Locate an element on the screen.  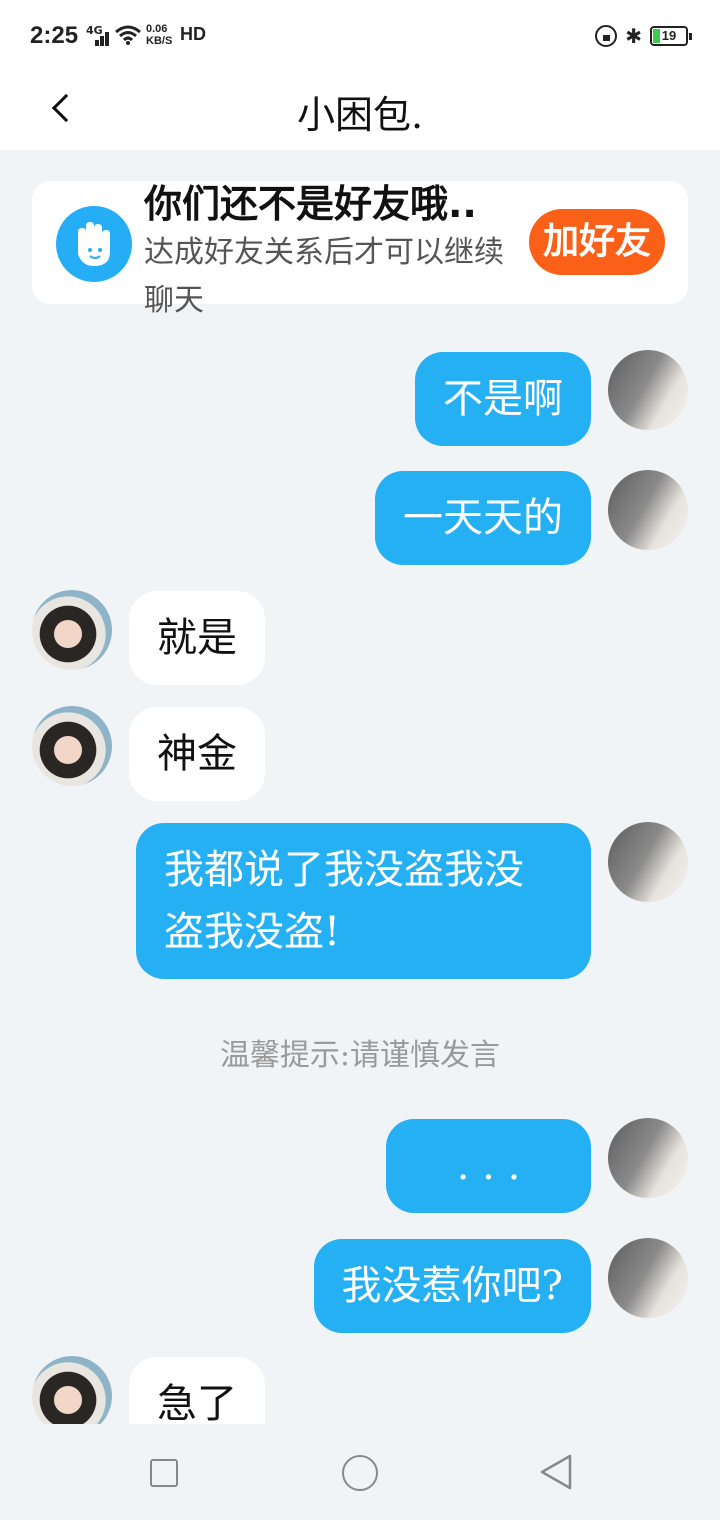
chat-title: 小困包. is located at coordinates (360, 115).